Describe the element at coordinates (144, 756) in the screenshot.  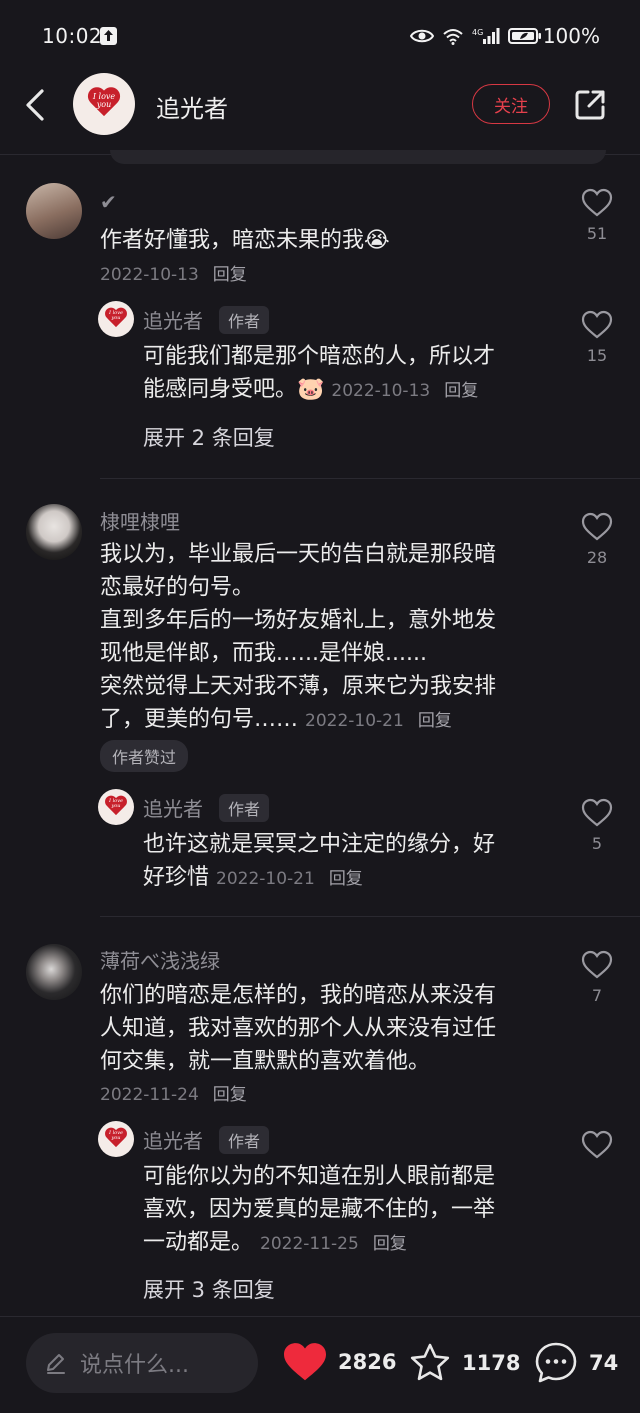
I see `author-liked-badge: 作者赞过` at that location.